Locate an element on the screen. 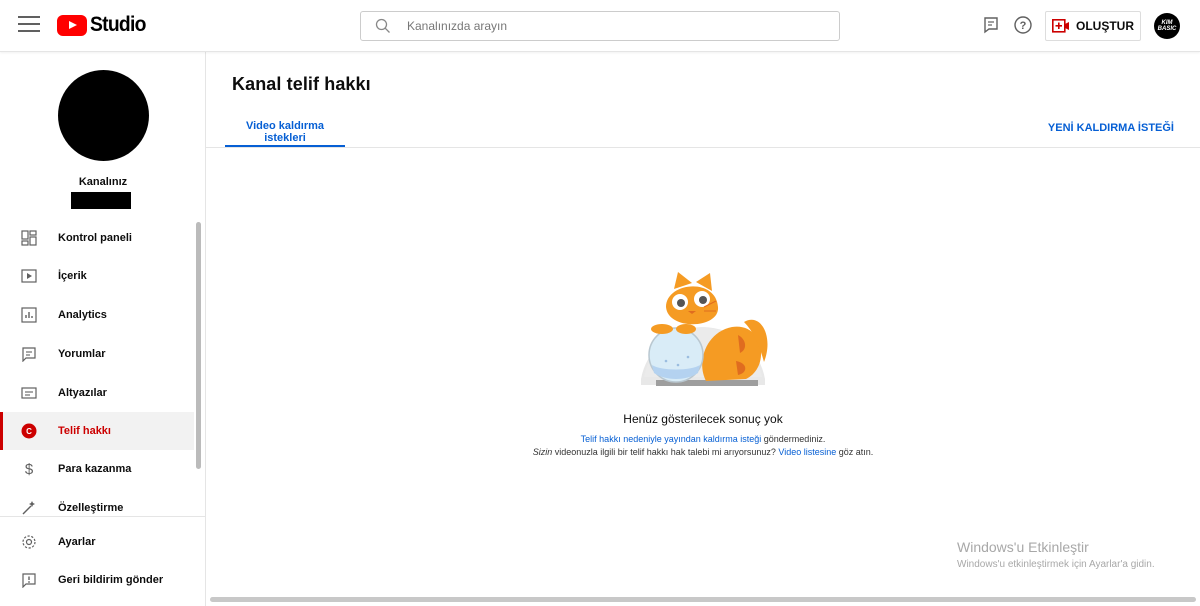 The image size is (1200, 606). help-icon: ? is located at coordinates (1023, 25).